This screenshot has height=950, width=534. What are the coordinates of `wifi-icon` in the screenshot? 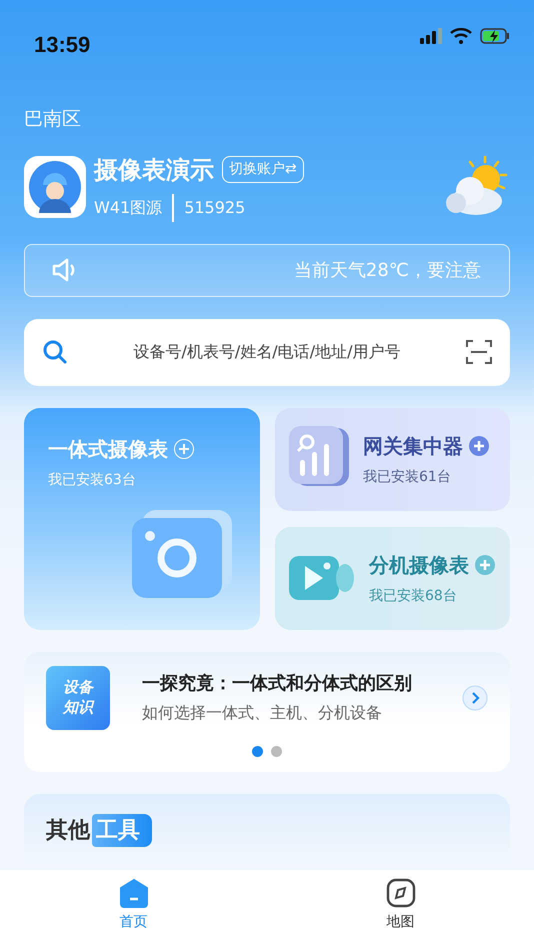 It's located at (461, 36).